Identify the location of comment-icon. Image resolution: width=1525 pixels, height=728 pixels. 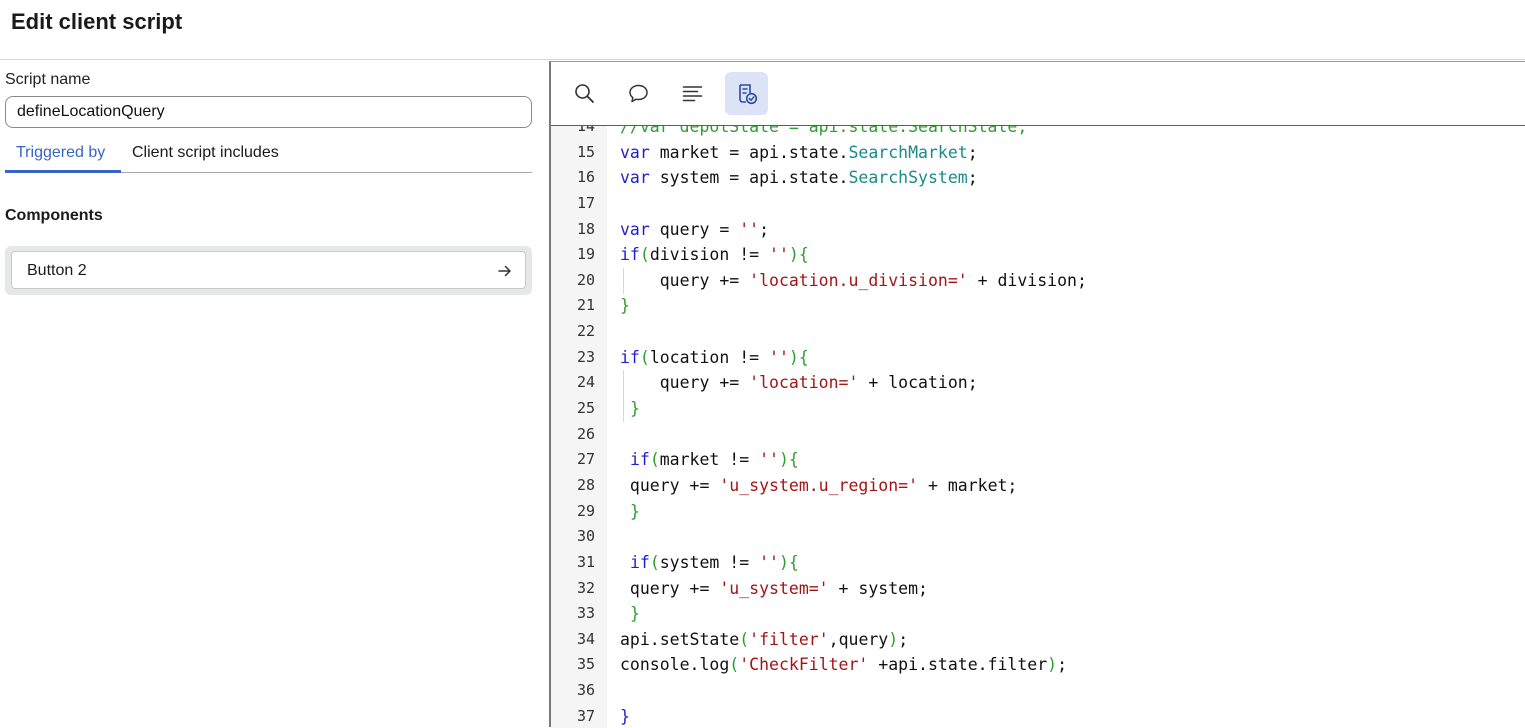
(638, 93).